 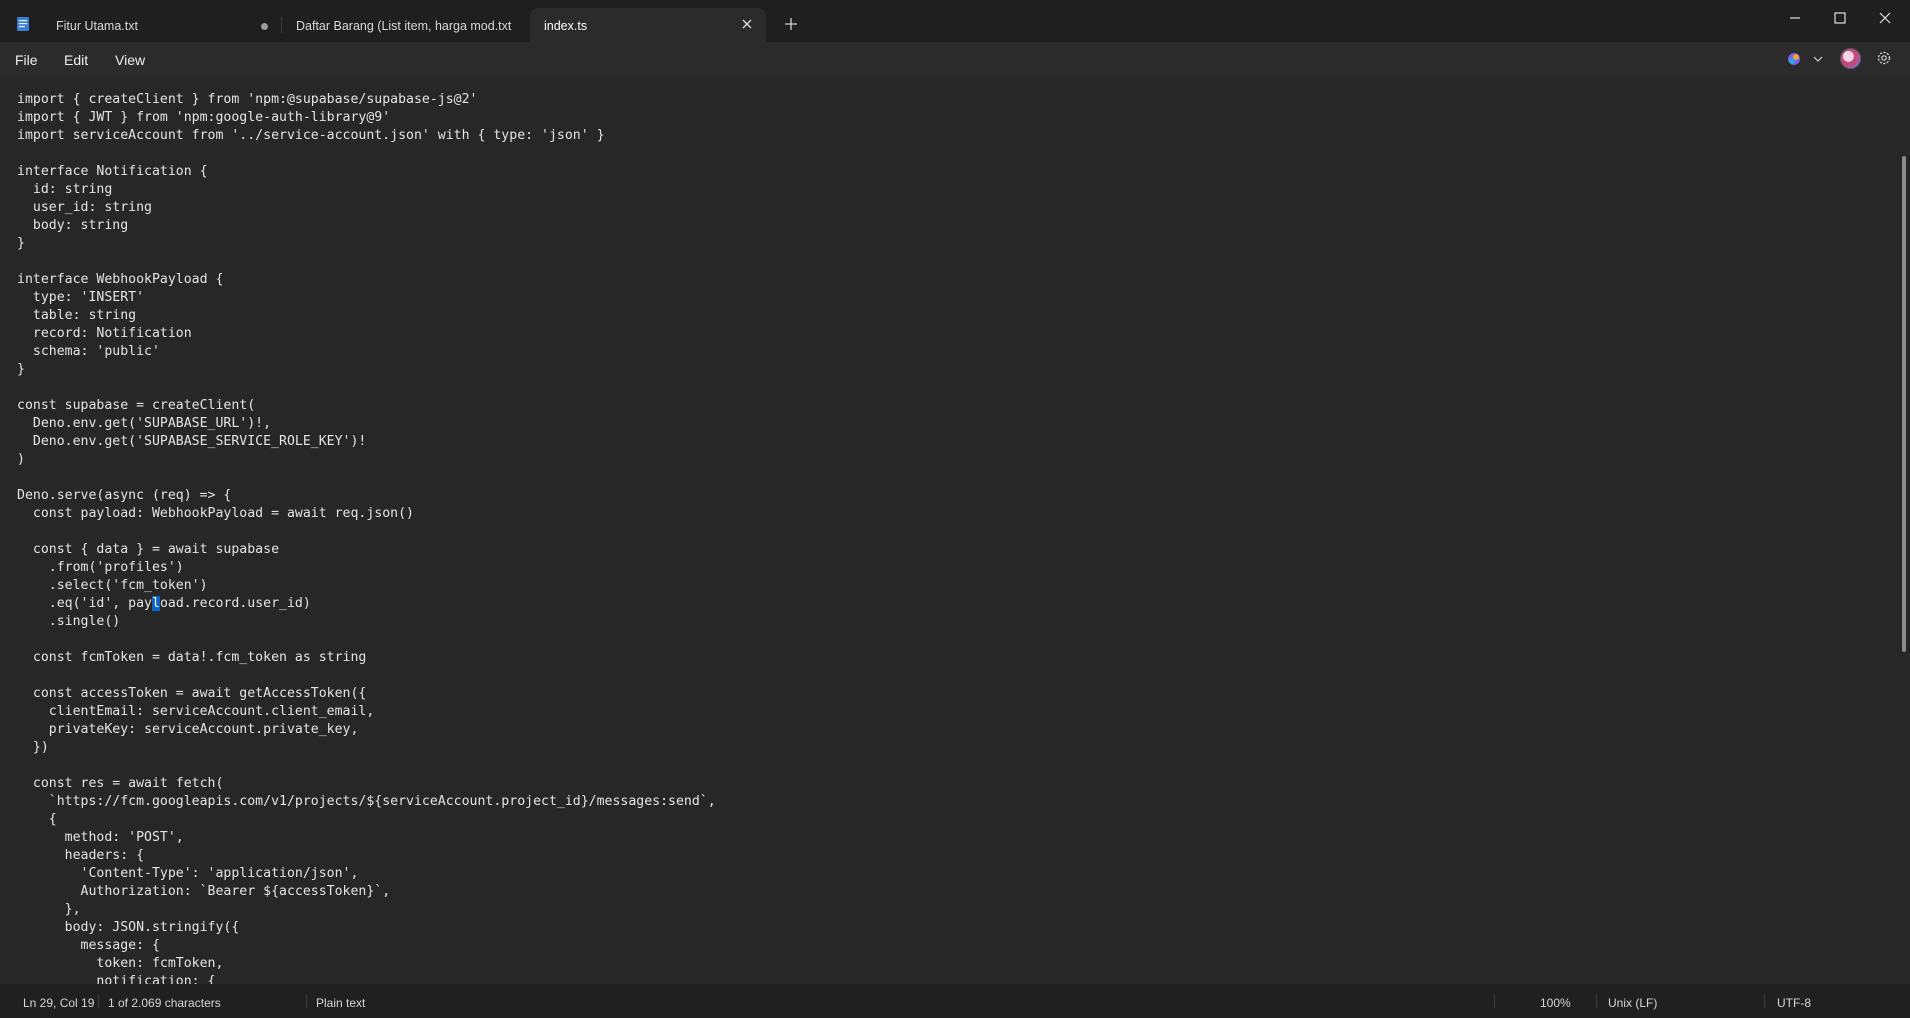 What do you see at coordinates (1840, 18) in the screenshot?
I see `maximize-icon` at bounding box center [1840, 18].